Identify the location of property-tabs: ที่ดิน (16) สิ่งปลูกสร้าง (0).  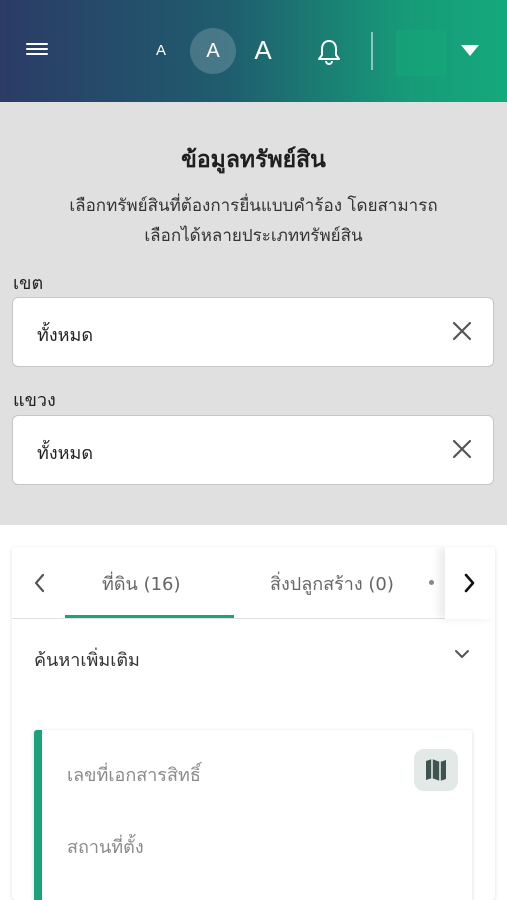
(253, 583).